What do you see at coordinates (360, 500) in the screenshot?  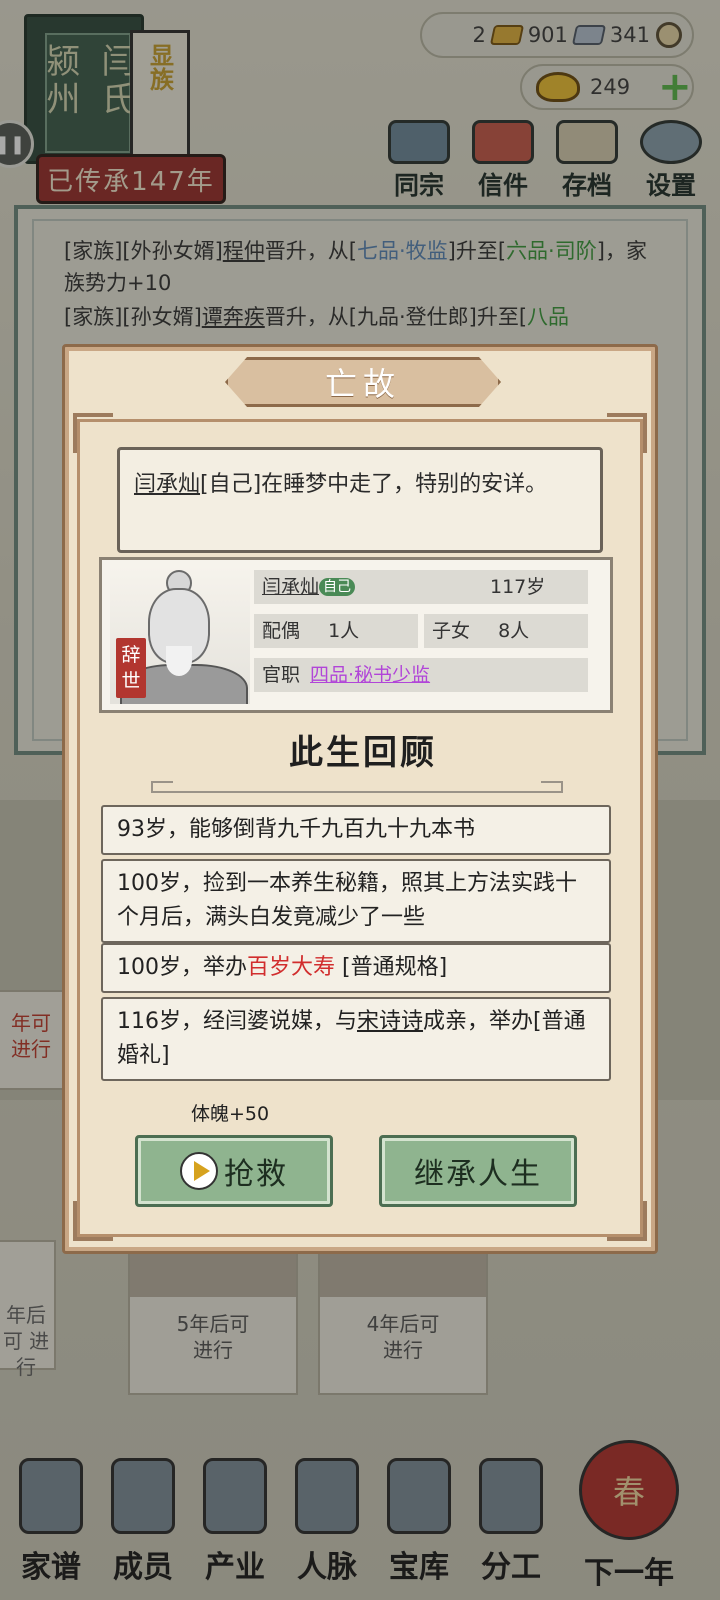 I see `death-message: 闫承灿[自己]在睡梦中走了，特别的安详。` at bounding box center [360, 500].